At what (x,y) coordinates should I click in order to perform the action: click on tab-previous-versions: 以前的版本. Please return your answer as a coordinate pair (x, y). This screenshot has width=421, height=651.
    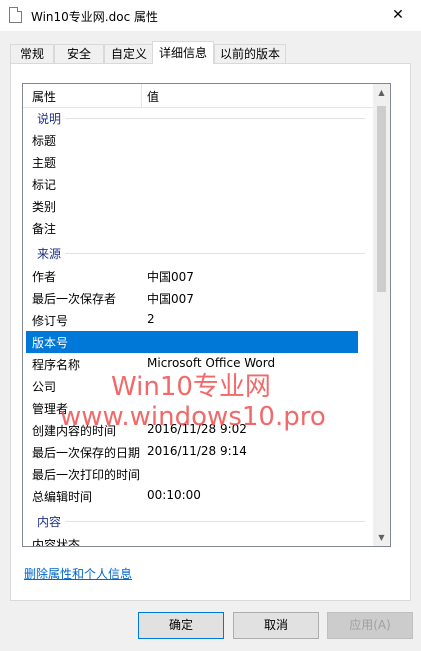
    Looking at the image, I should click on (250, 53).